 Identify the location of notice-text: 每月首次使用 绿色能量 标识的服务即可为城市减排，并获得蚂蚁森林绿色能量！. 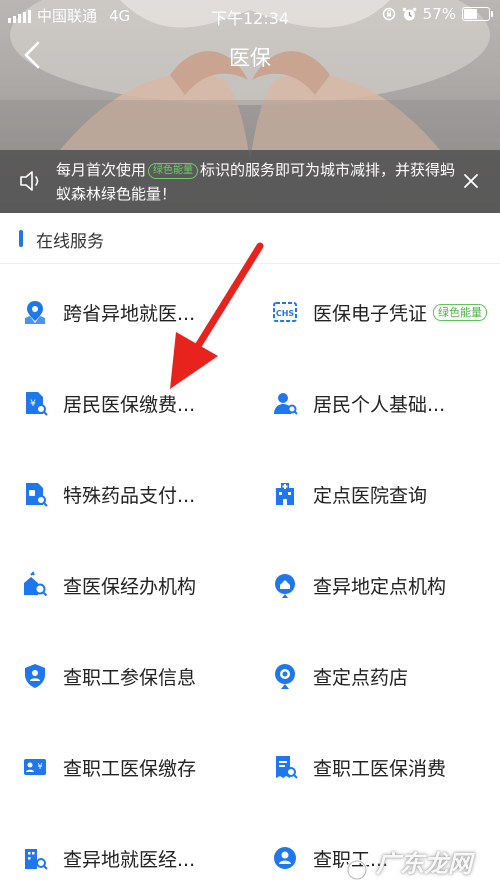
(256, 182).